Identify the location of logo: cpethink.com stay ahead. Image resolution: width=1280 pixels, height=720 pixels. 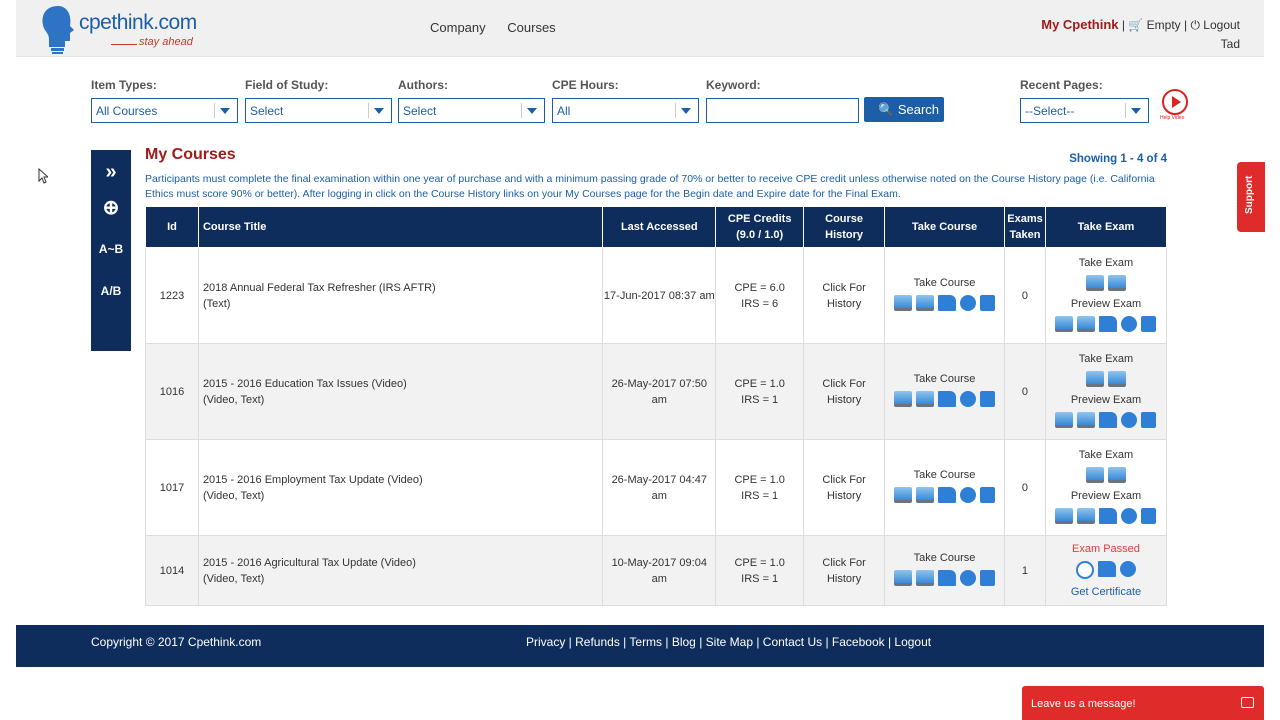
(124, 28).